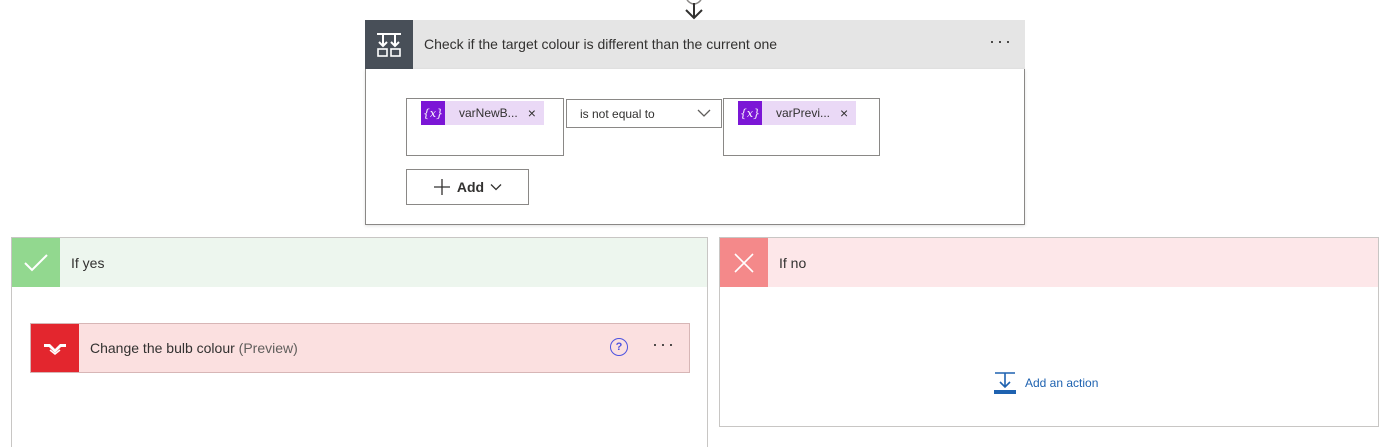 This screenshot has width=1392, height=447. Describe the element at coordinates (268, 348) in the screenshot. I see `action-preview-tag: (Preview)` at that location.